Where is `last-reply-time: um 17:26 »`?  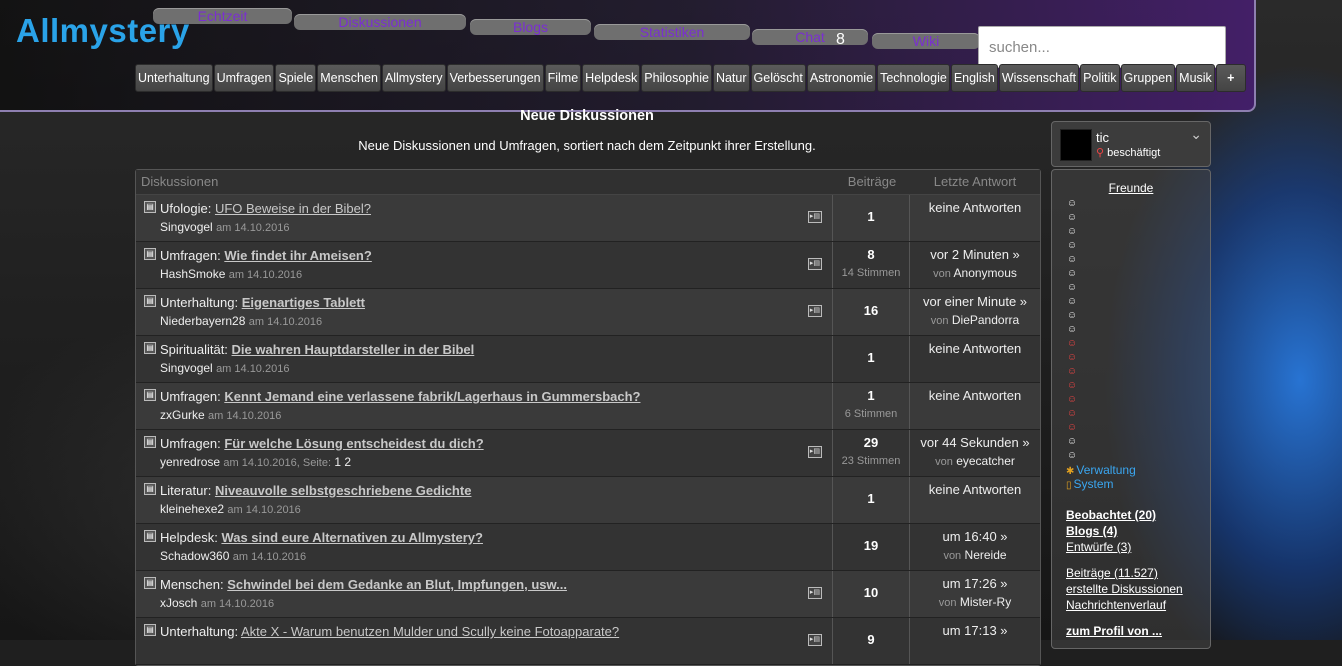 last-reply-time: um 17:26 » is located at coordinates (975, 583).